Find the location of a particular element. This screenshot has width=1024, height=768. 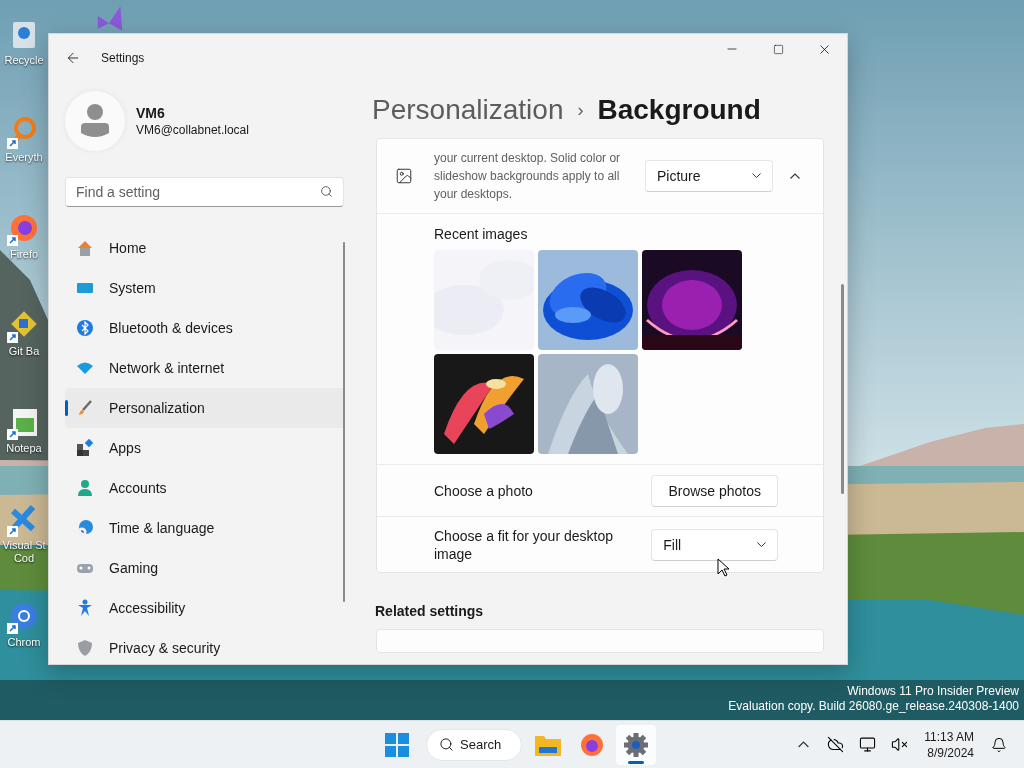

search-field: Find a setting is located at coordinates (204, 192).